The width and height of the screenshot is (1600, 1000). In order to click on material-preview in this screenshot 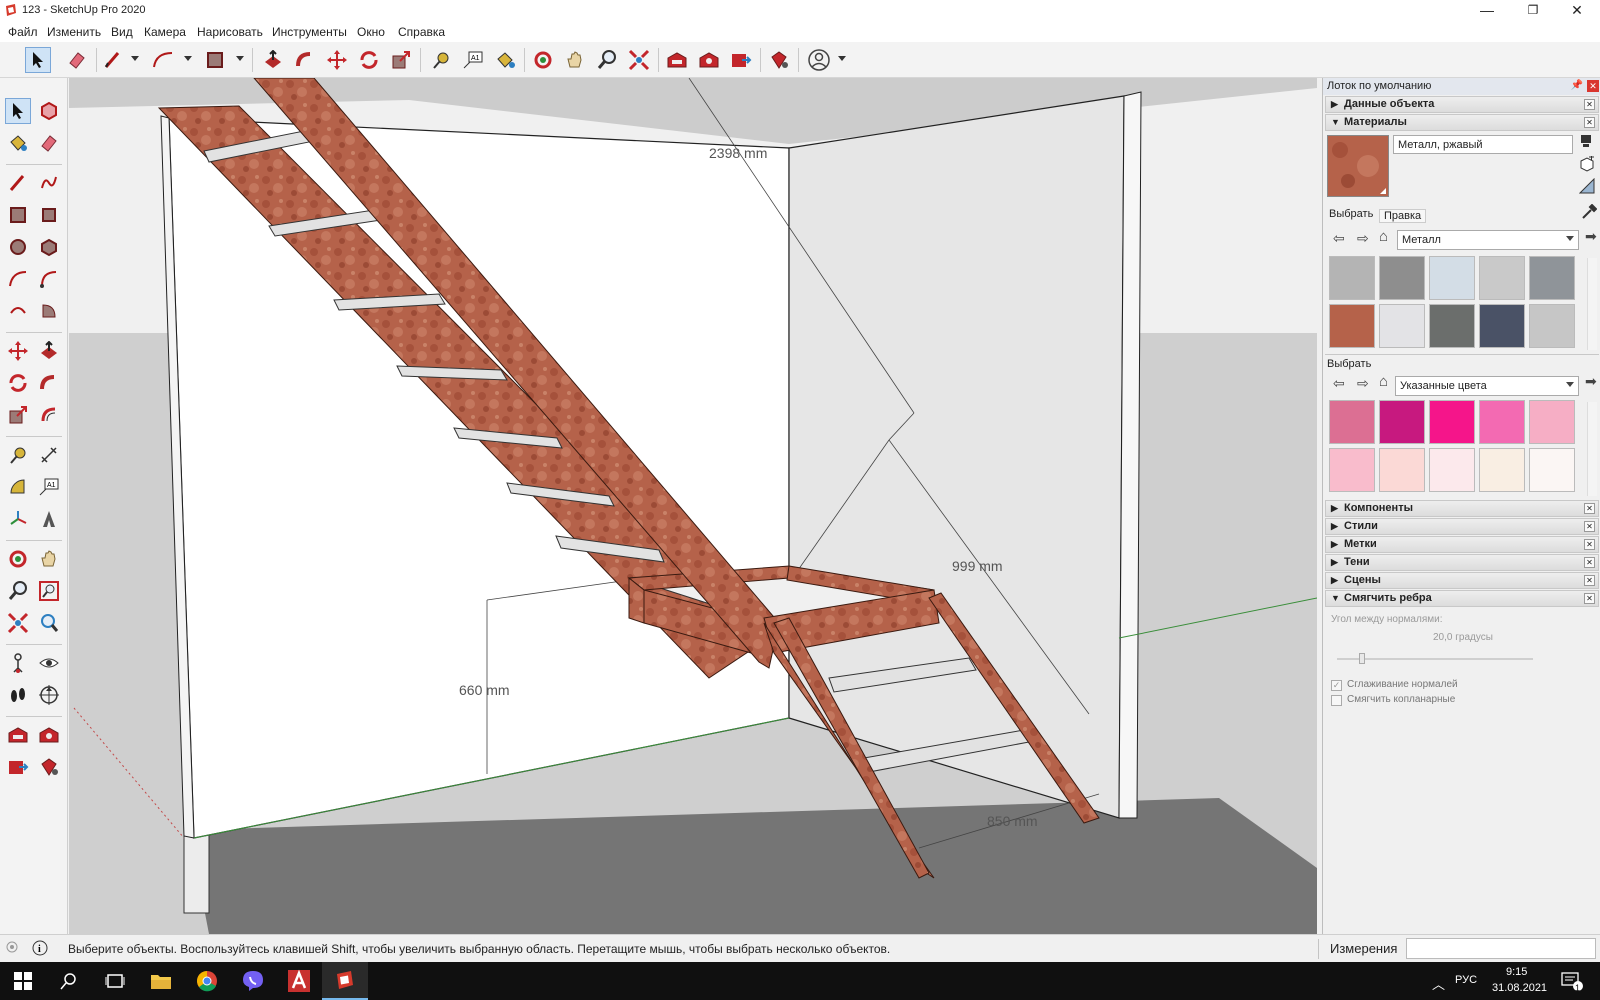, I will do `click(1358, 166)`.